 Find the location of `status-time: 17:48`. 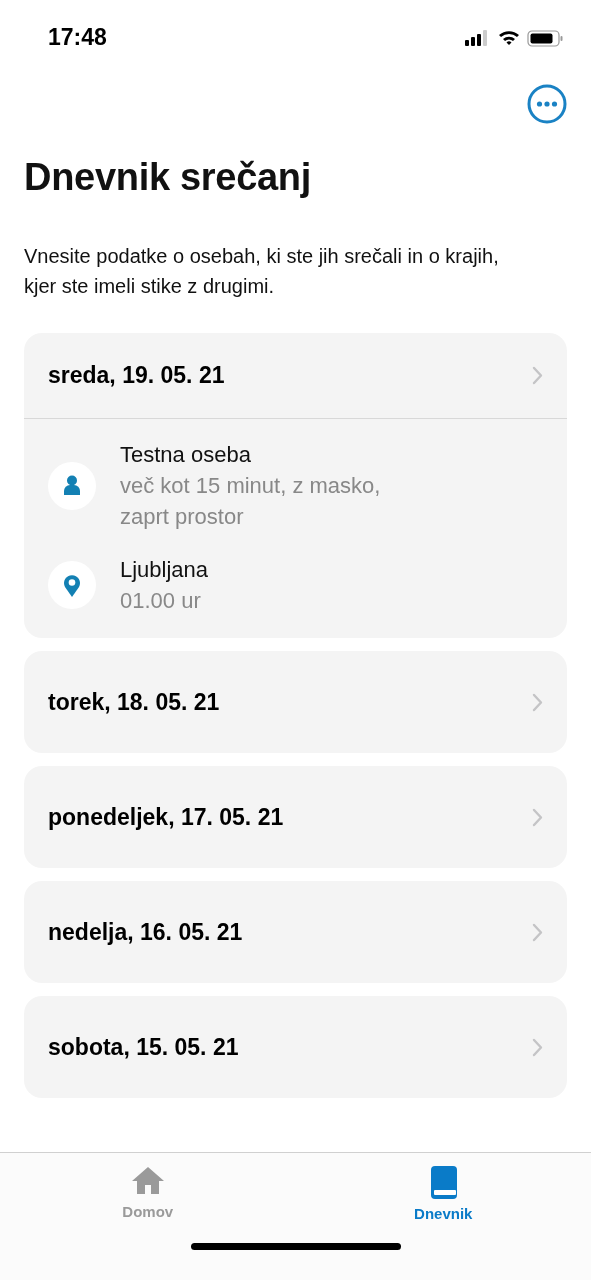

status-time: 17:48 is located at coordinates (77, 37).